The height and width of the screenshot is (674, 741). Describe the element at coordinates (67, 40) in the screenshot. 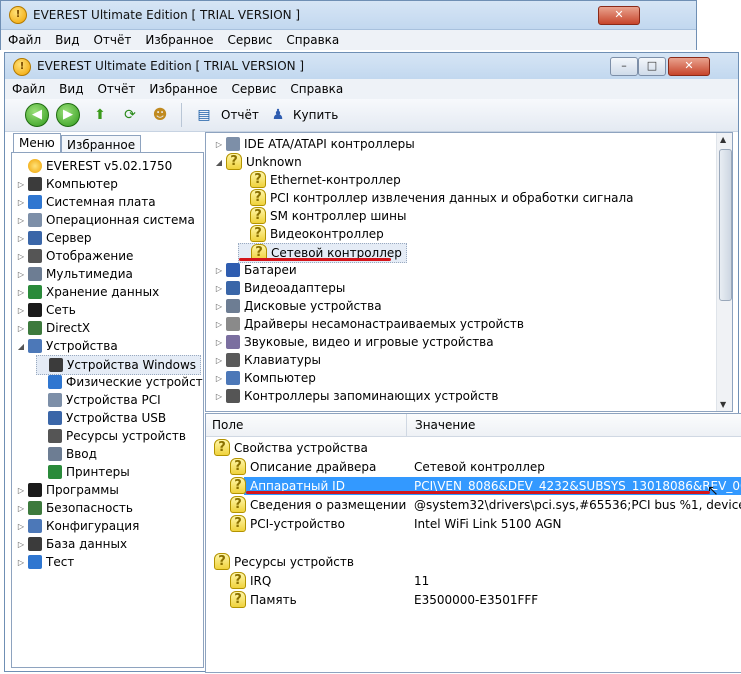

I see `bg-menu-view: Вид` at that location.